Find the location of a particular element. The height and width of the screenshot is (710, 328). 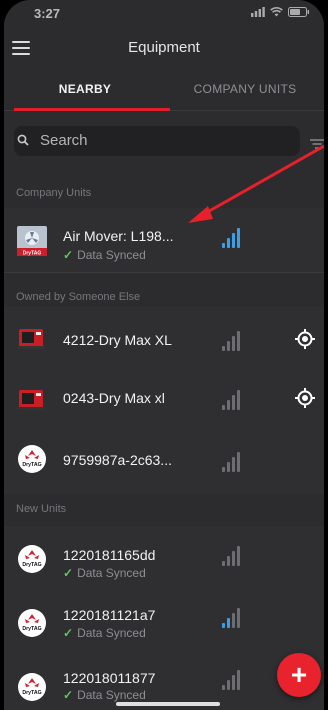

tab-bar: NEARBY COMPANY UNITS is located at coordinates (164, 90).